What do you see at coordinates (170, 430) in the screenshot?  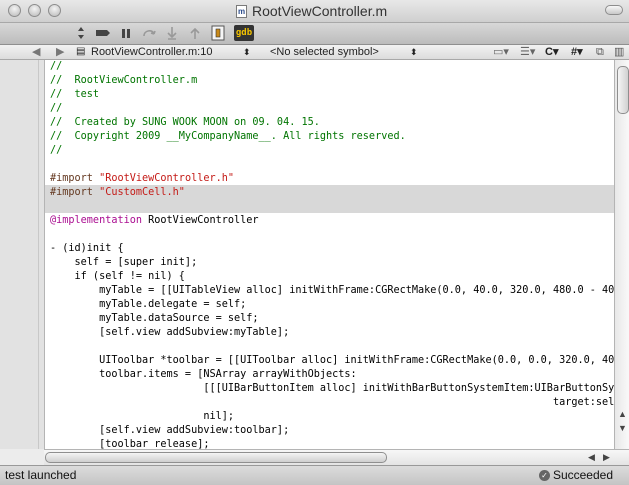 I see `code-line-27: [self.view addSubview:toolbar];` at bounding box center [170, 430].